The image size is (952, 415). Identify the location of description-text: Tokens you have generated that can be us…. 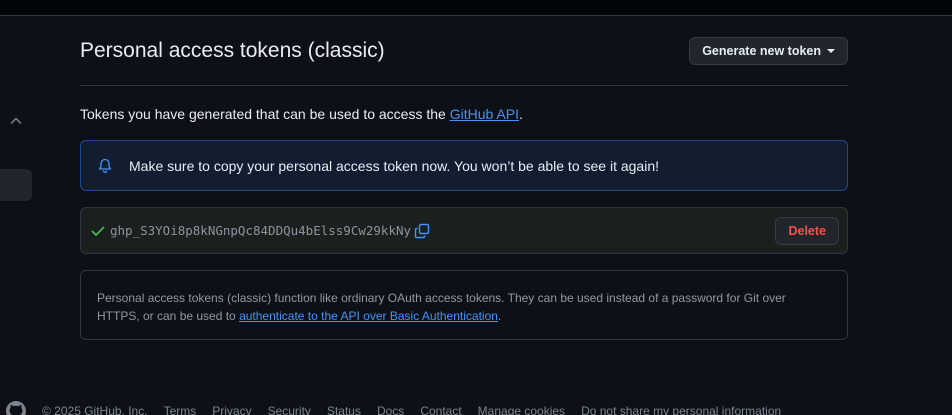
(265, 114).